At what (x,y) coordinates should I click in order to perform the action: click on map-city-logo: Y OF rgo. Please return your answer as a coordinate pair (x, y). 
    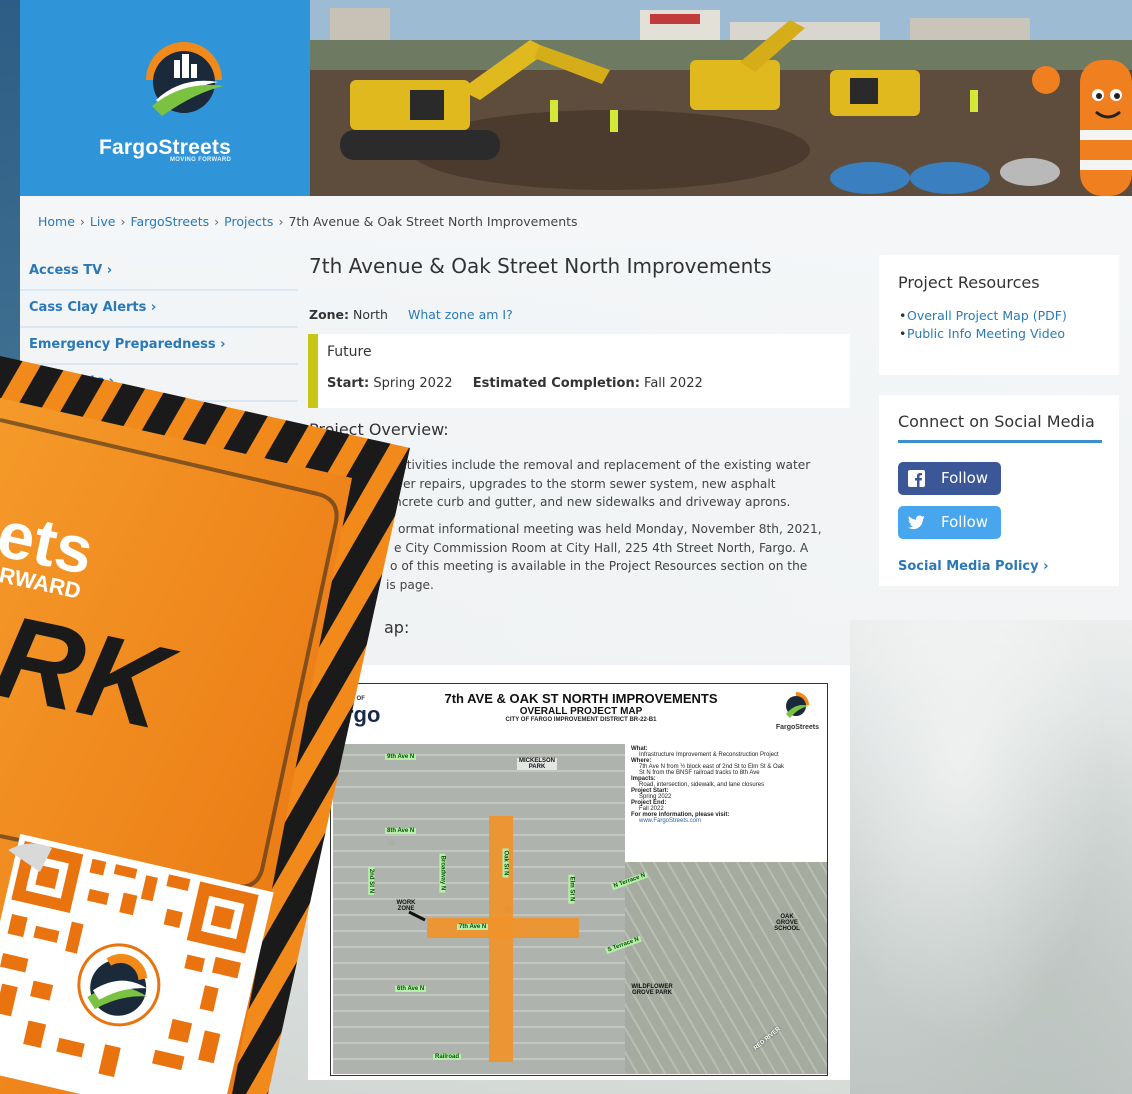
    Looking at the image, I should click on (362, 712).